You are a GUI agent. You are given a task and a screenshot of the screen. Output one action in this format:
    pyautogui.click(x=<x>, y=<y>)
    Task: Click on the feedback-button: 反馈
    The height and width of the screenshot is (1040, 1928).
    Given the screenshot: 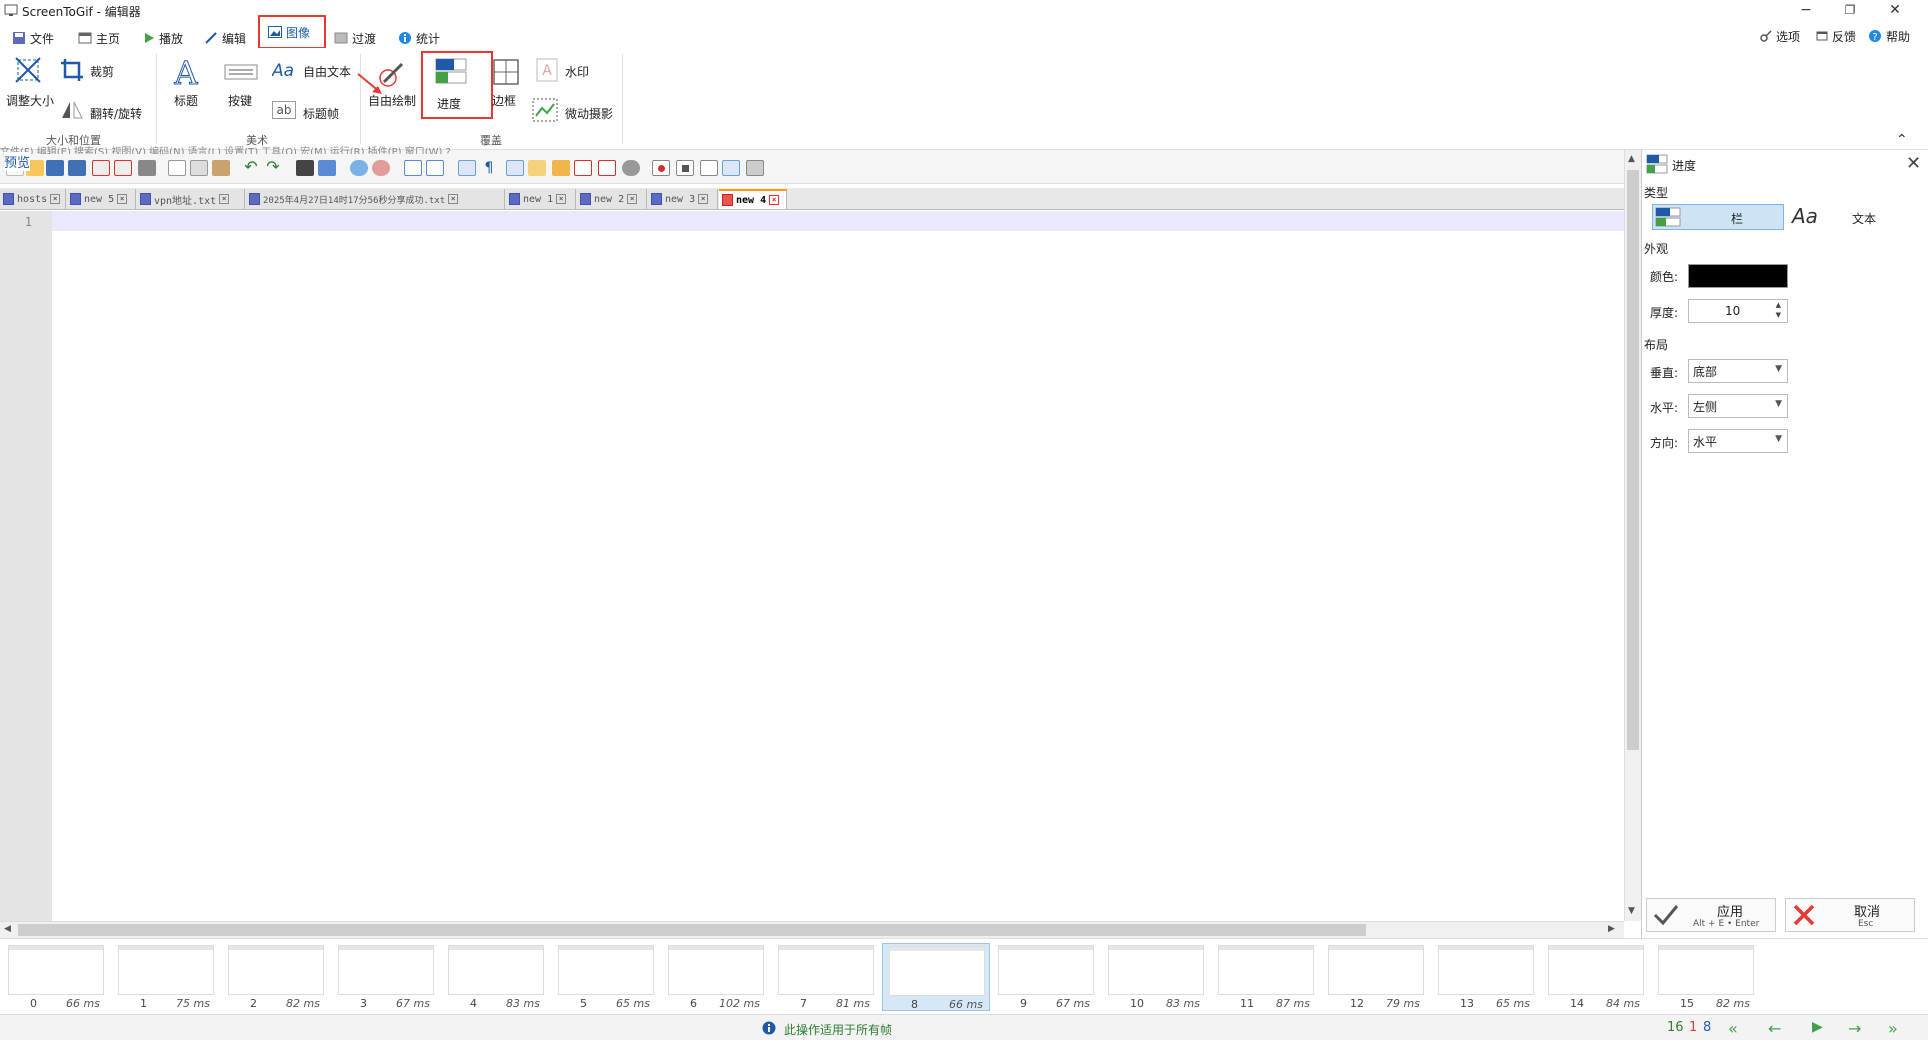 What is the action you would take?
    pyautogui.click(x=1836, y=36)
    